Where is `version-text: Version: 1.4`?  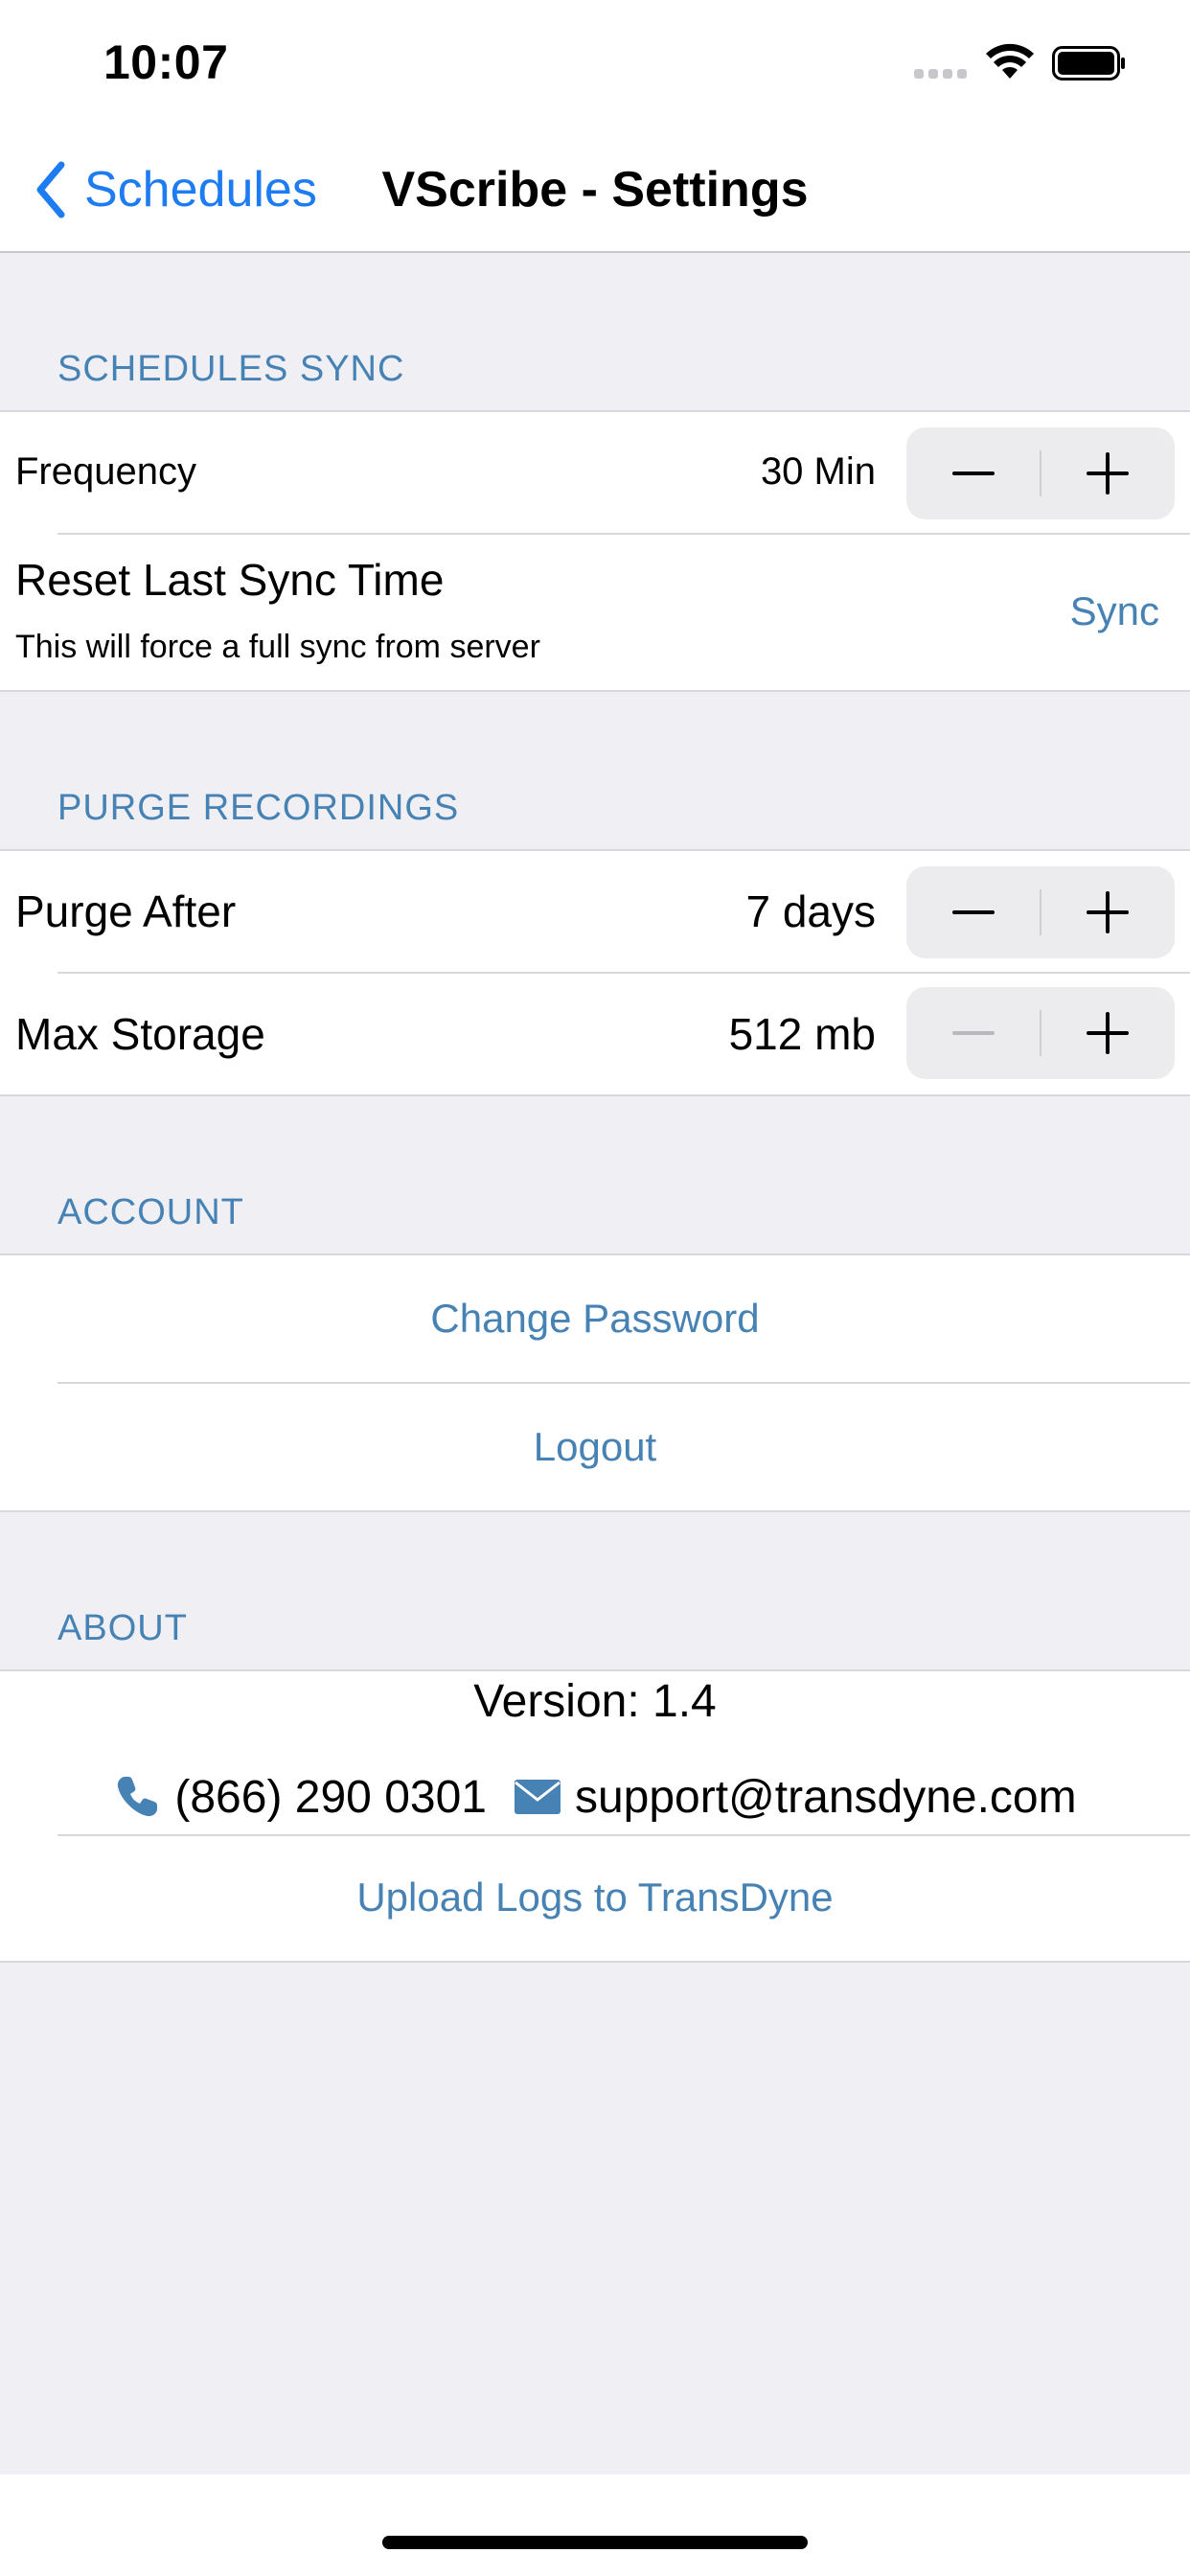
version-text: Version: 1.4 is located at coordinates (595, 1701).